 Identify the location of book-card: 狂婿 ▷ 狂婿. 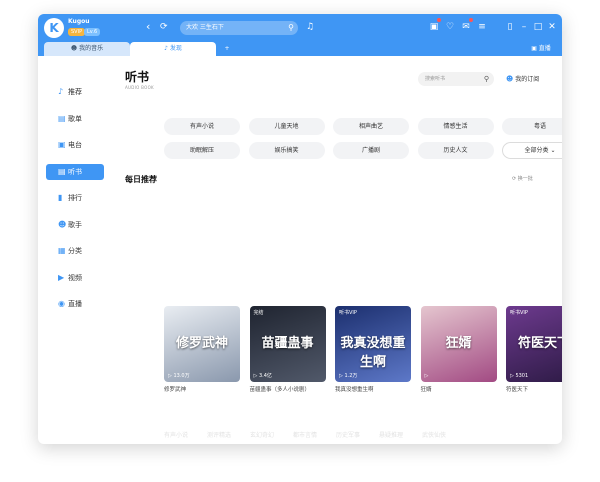
(458, 350).